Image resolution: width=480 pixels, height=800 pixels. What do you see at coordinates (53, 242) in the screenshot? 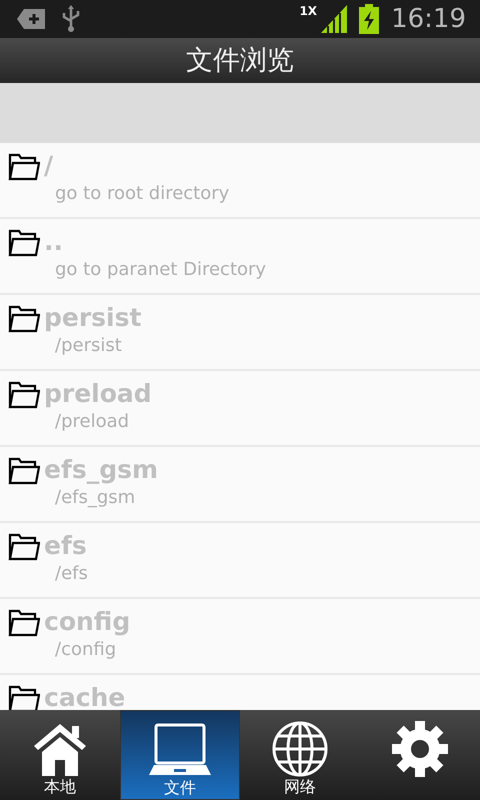
I see `folder-name: ..` at bounding box center [53, 242].